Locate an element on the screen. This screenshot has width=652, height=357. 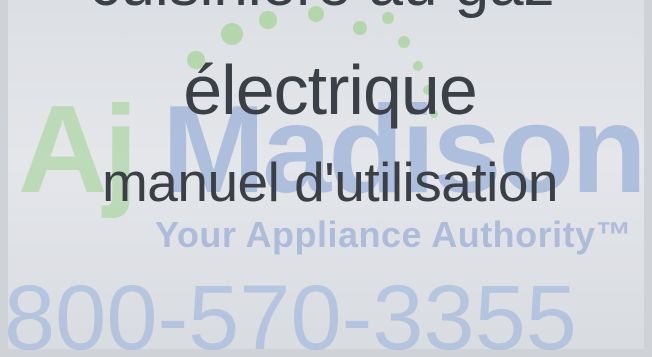
watermark-tagline: Your Appliance Authority™ is located at coordinates (394, 234).